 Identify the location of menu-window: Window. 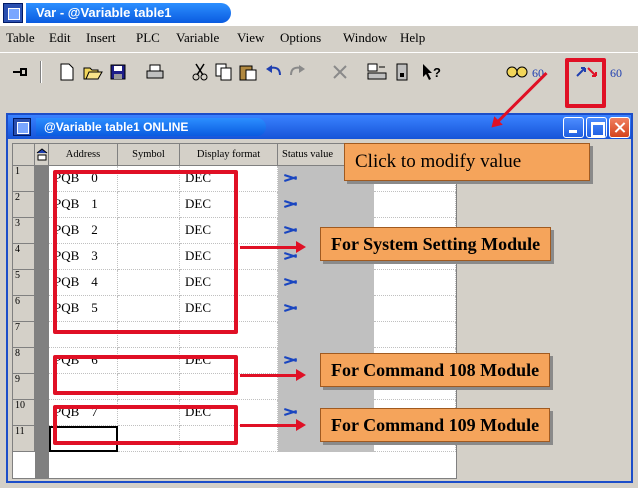
(365, 38).